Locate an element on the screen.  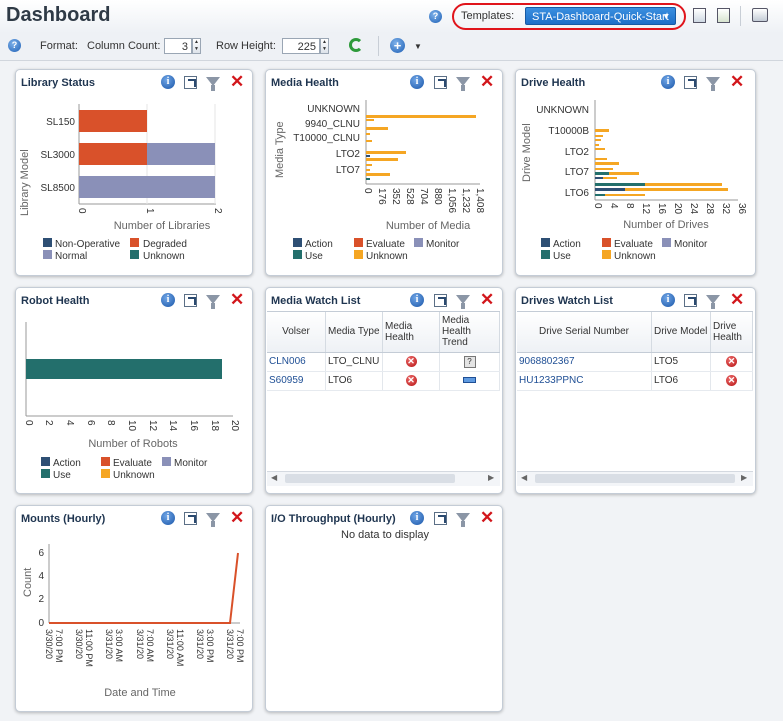
refresh-icon is located at coordinates (356, 45).